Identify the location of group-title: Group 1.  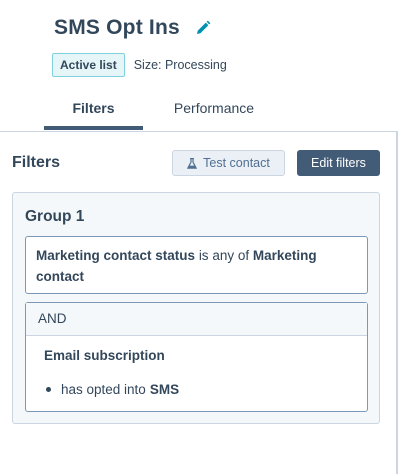
(55, 216).